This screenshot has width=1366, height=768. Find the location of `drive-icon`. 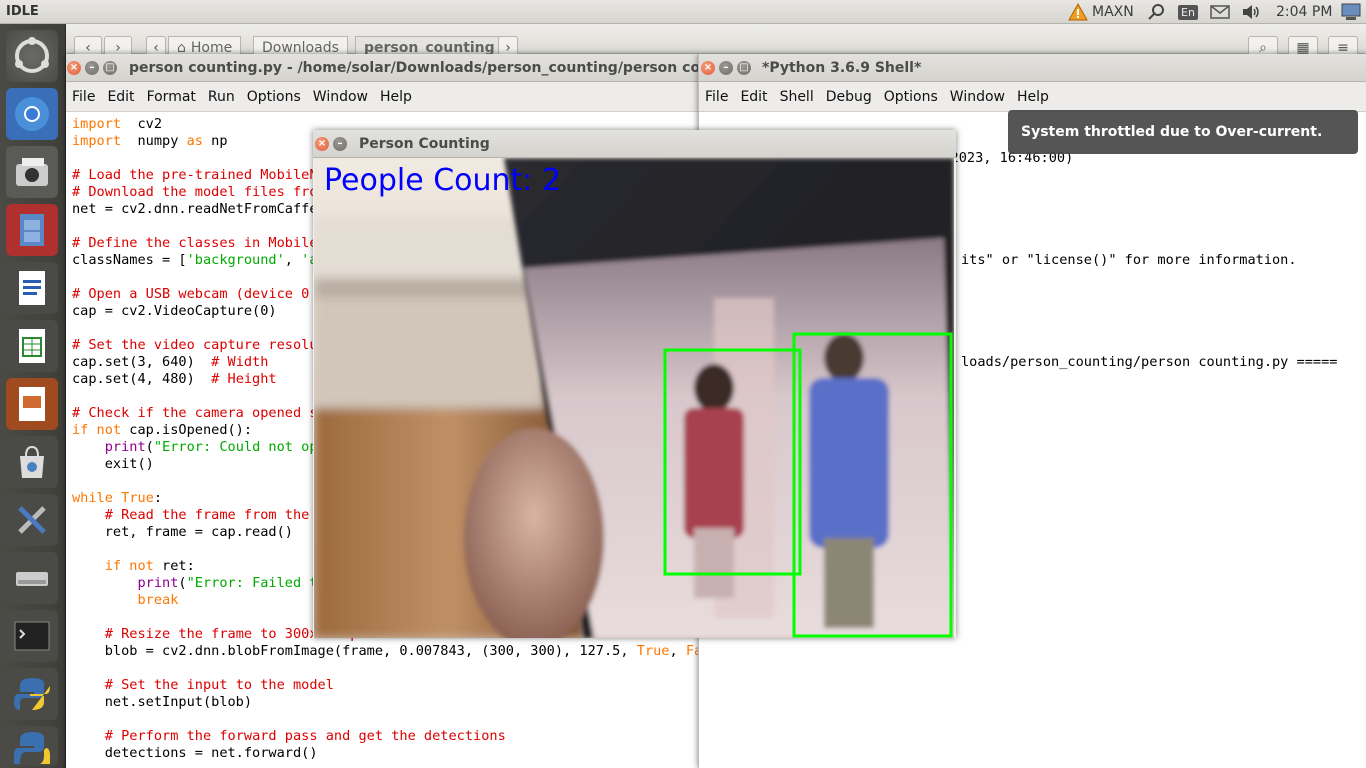

drive-icon is located at coordinates (32, 578).